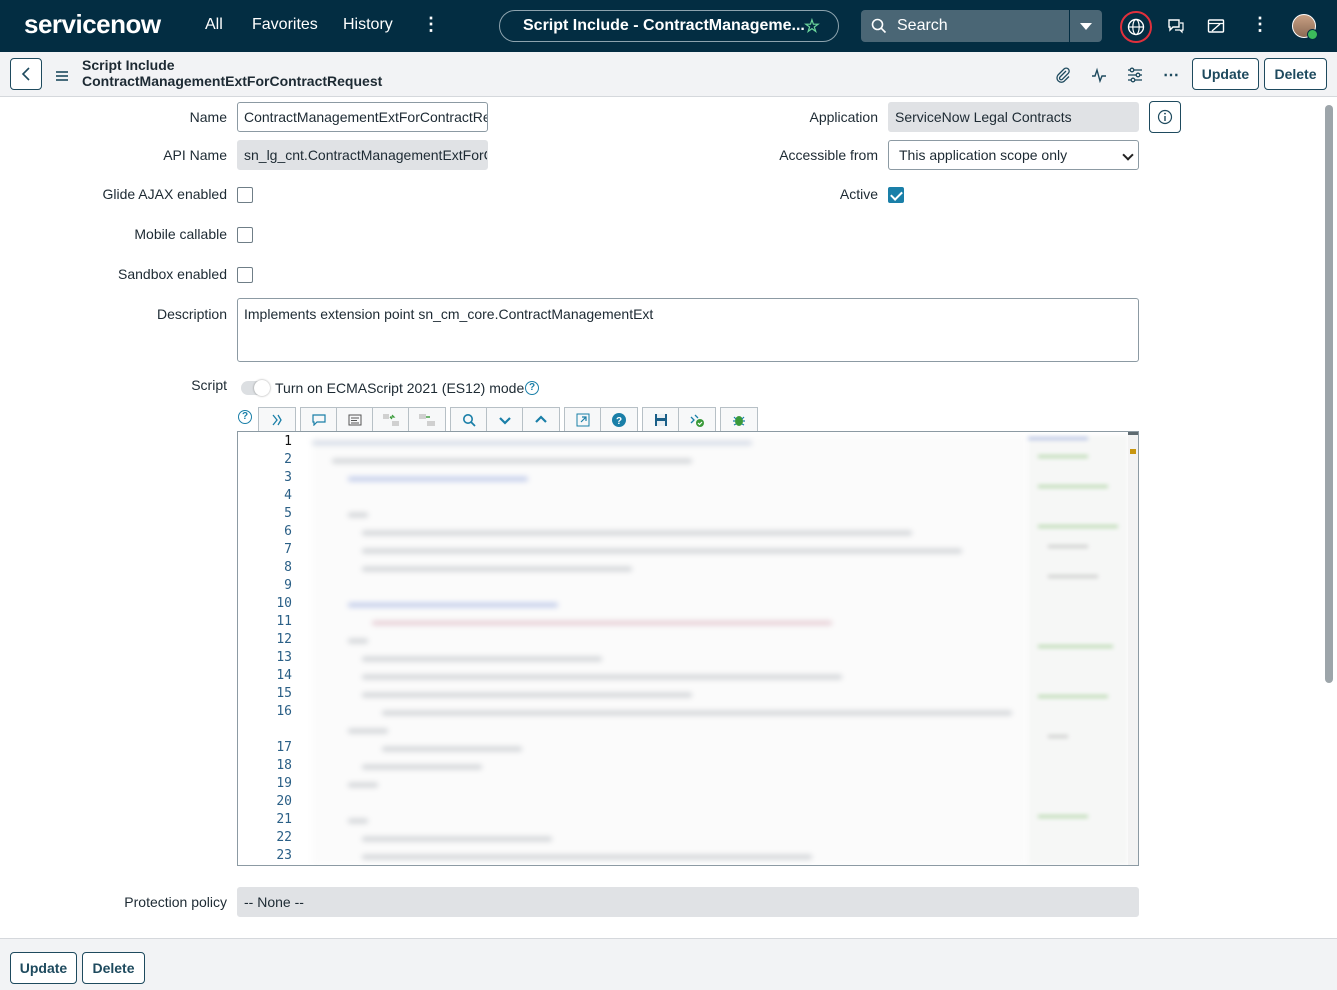  I want to click on description-label: Description, so click(191, 314).